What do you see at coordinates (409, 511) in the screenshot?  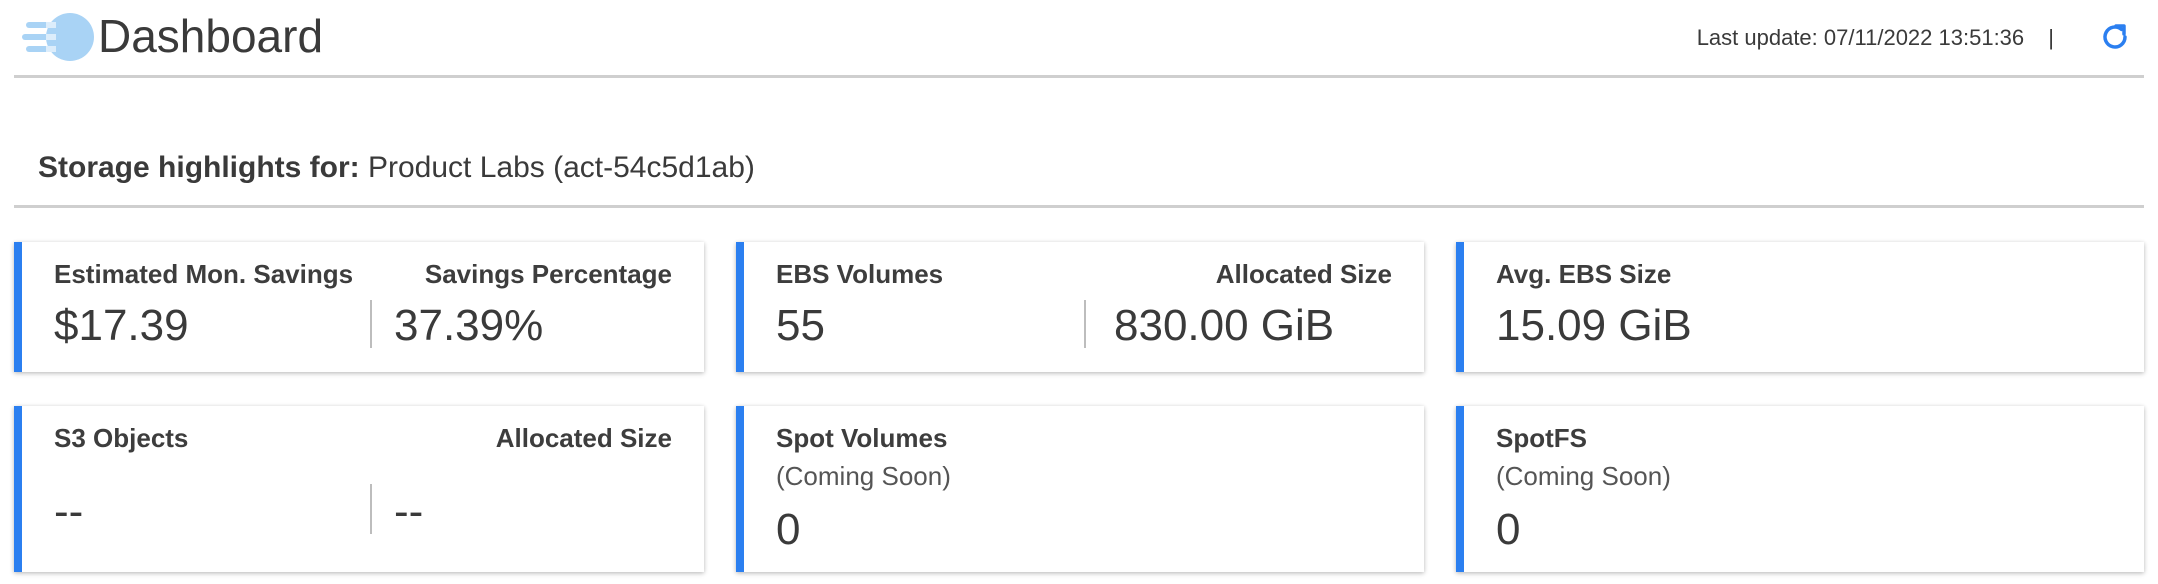 I see `s3-allocated-size-value: --` at bounding box center [409, 511].